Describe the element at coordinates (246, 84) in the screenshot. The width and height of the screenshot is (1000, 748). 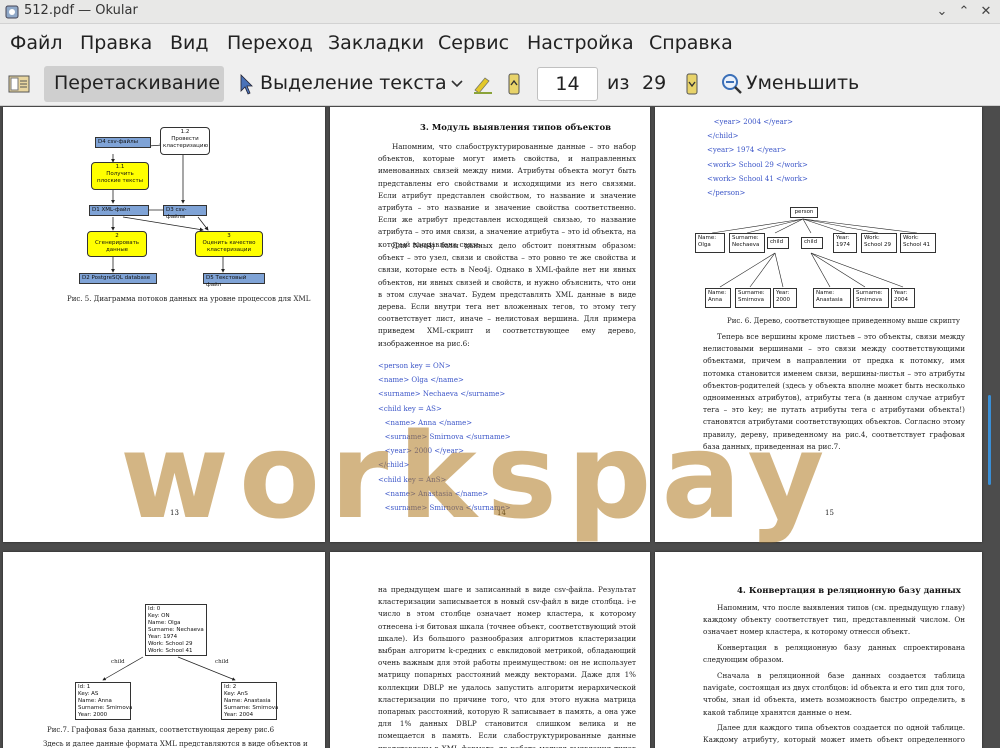
I see `text-select-cursor-icon` at that location.